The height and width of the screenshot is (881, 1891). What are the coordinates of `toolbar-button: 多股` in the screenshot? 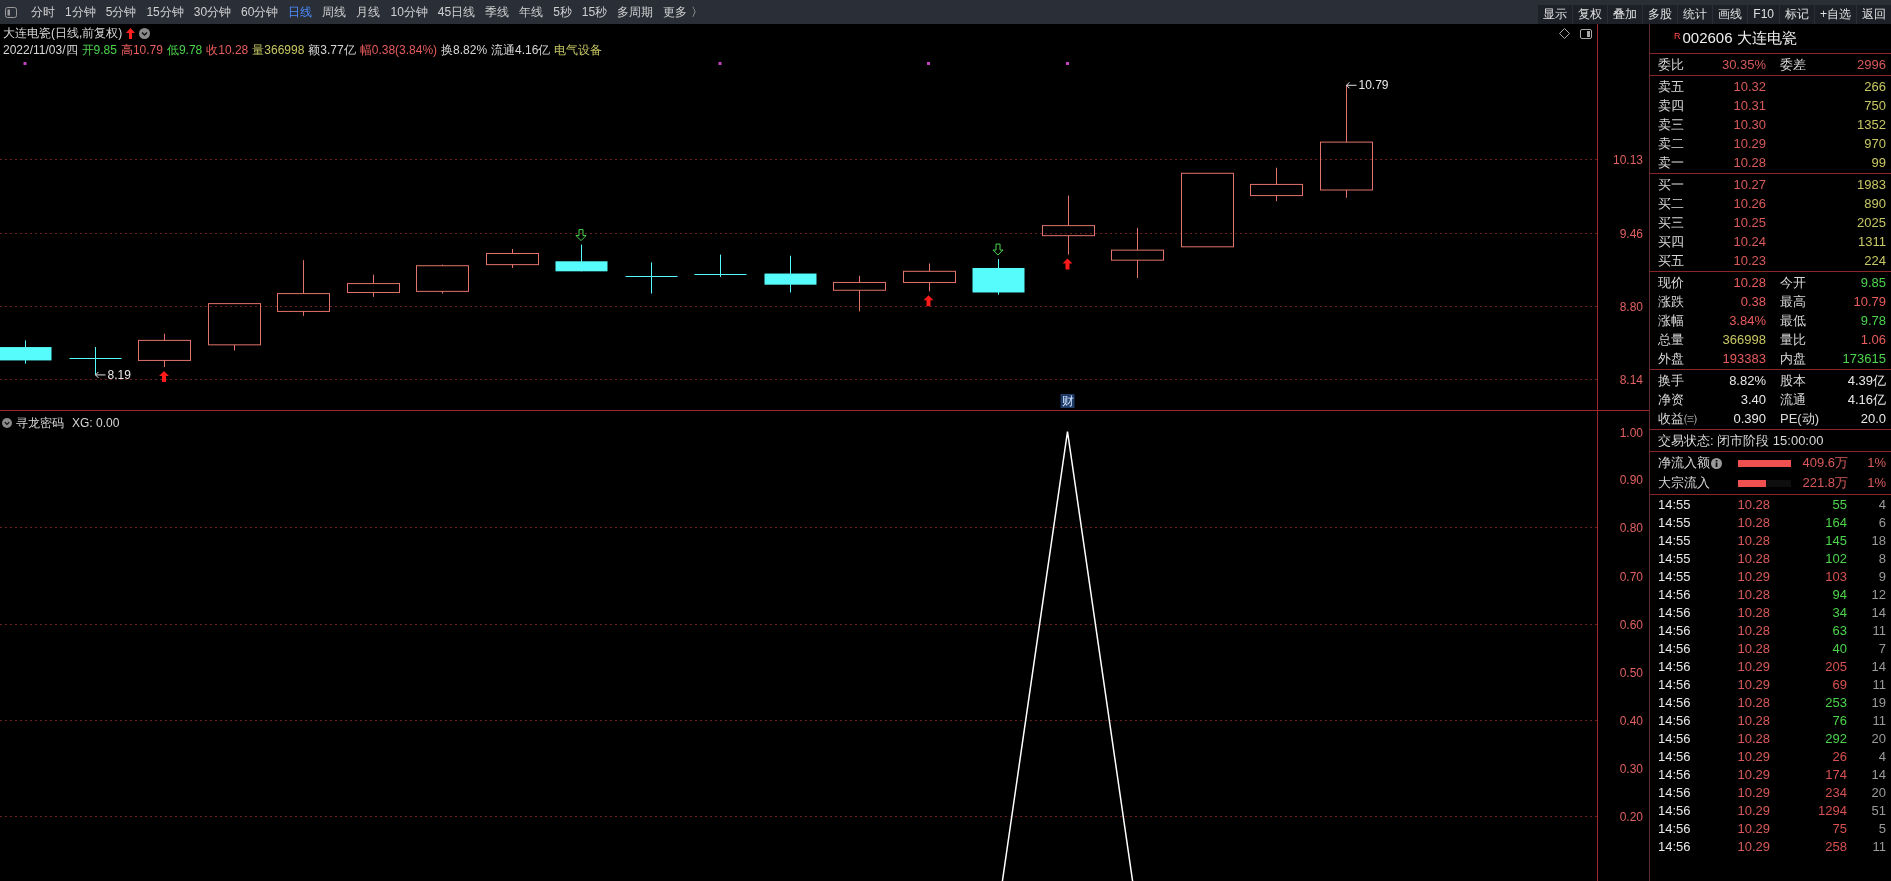 It's located at (1660, 14).